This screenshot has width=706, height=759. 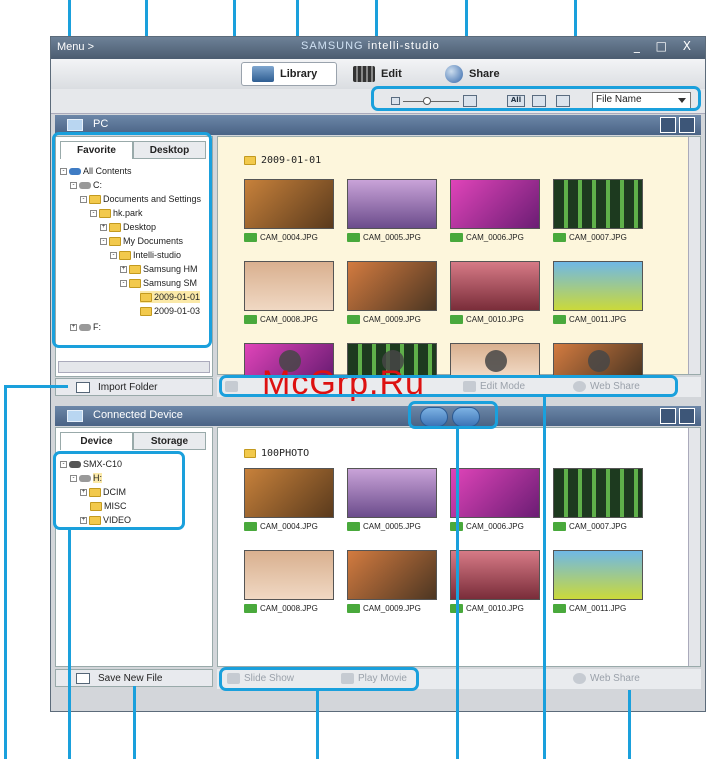 I want to click on title-bar: Menu > SAMSUNG intelli-studio _ □ X, so click(x=378, y=48).